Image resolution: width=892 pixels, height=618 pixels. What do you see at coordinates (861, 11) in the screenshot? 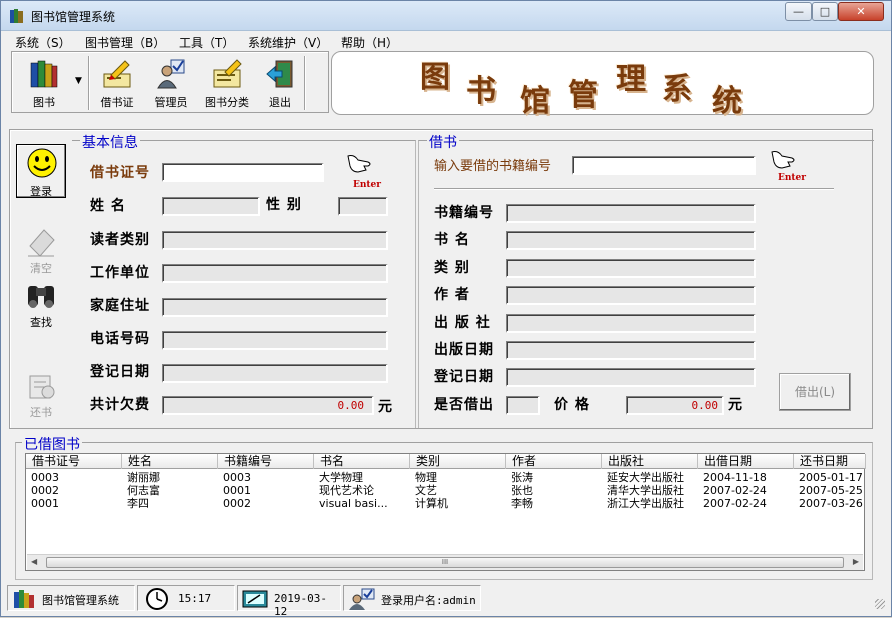
I see `close-button: ✕` at bounding box center [861, 11].